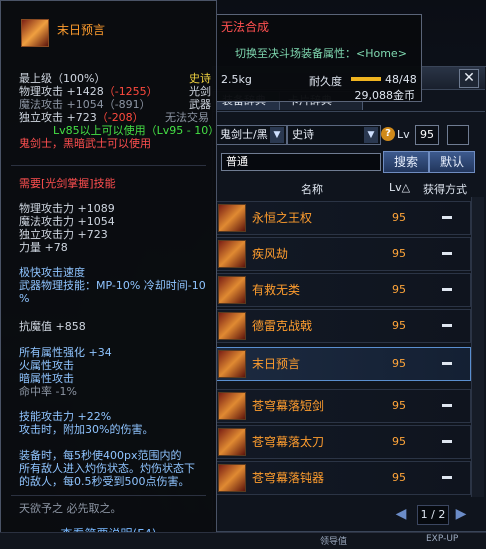 This screenshot has height=549, width=486. I want to click on list-header: 名称 Lv△ 获得方式, so click(349, 187).